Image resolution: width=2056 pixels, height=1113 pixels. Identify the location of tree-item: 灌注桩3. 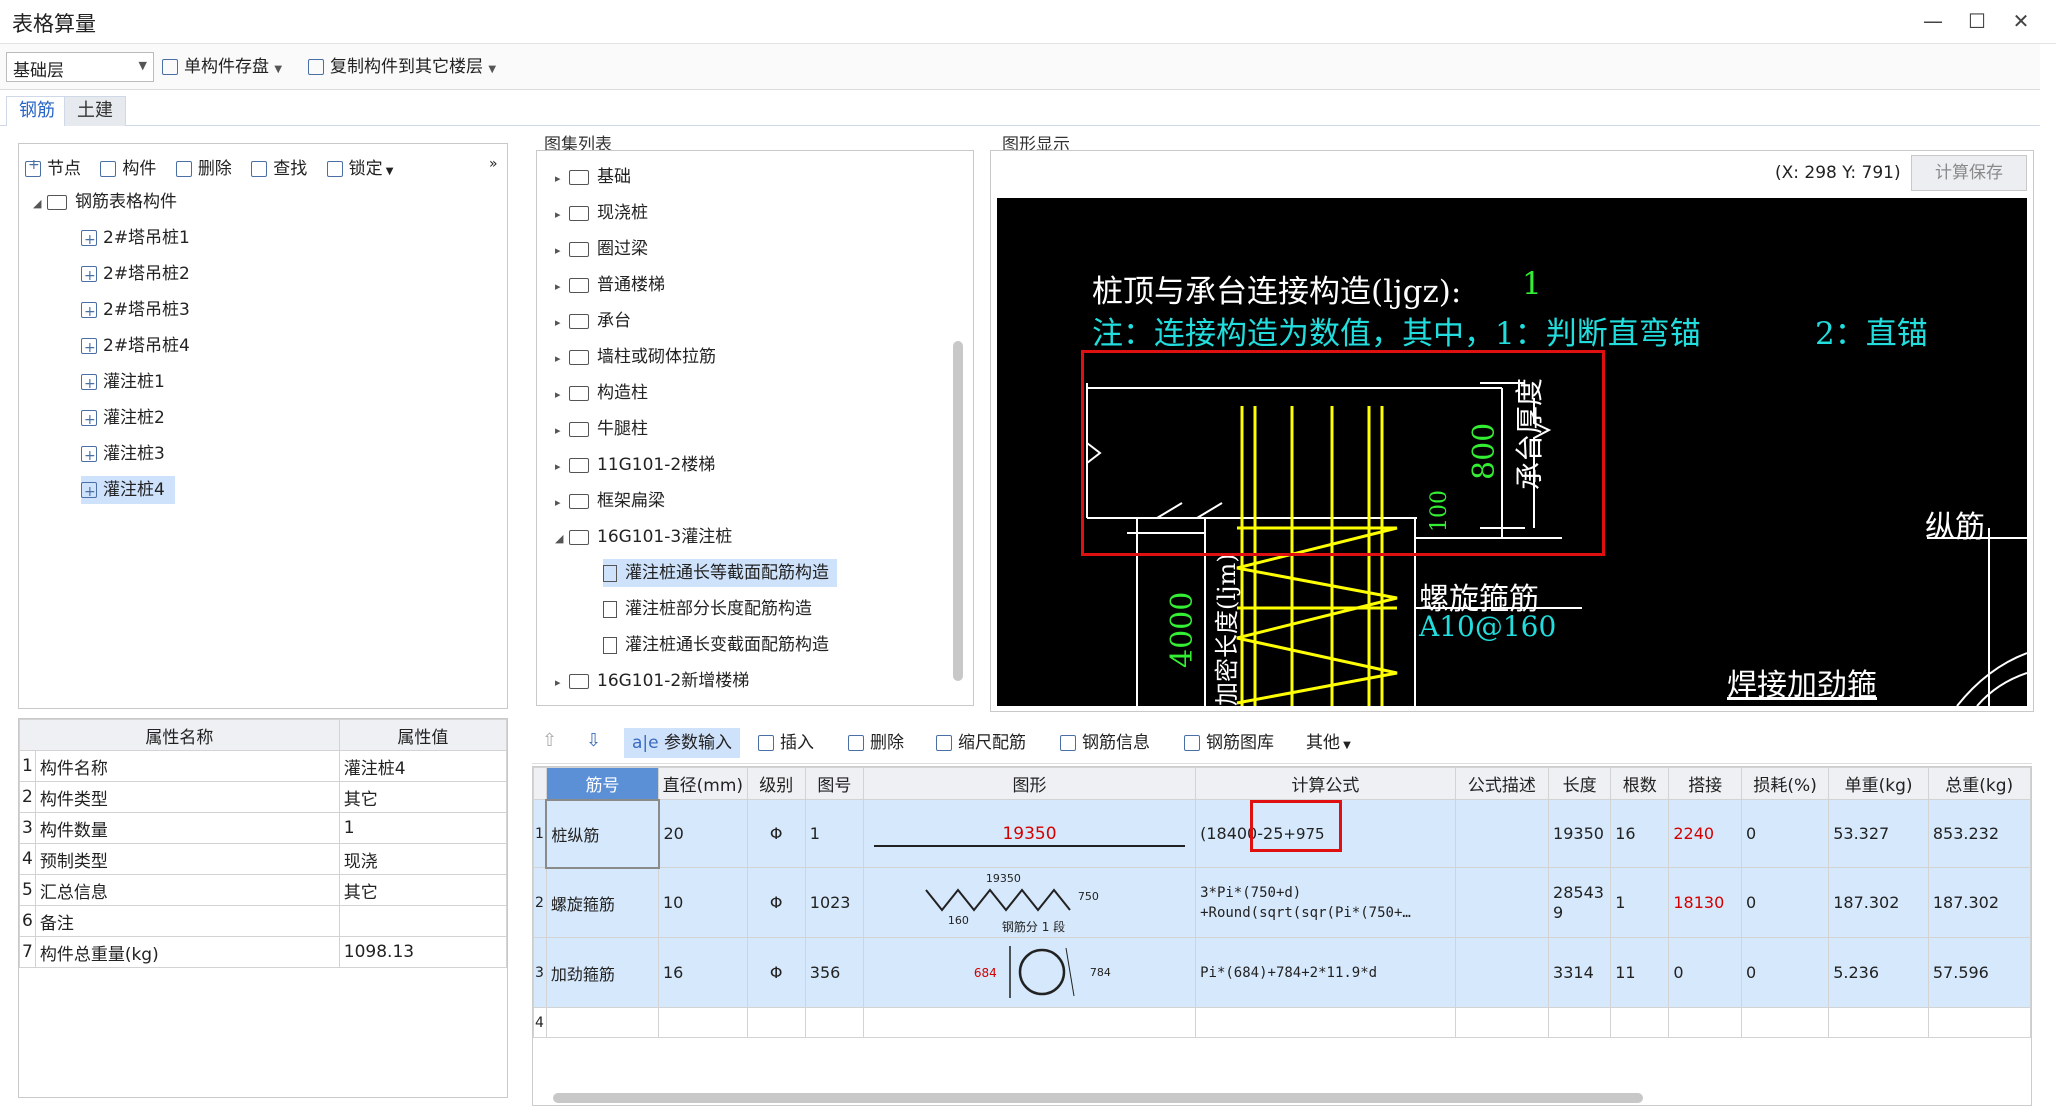
(123, 455).